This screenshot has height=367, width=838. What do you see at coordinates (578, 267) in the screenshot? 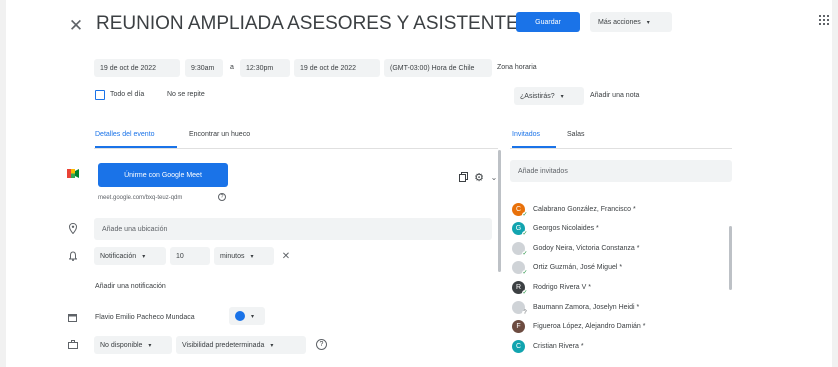
I see `guest-name: Ortiz Guzmán, José Miguel *` at bounding box center [578, 267].